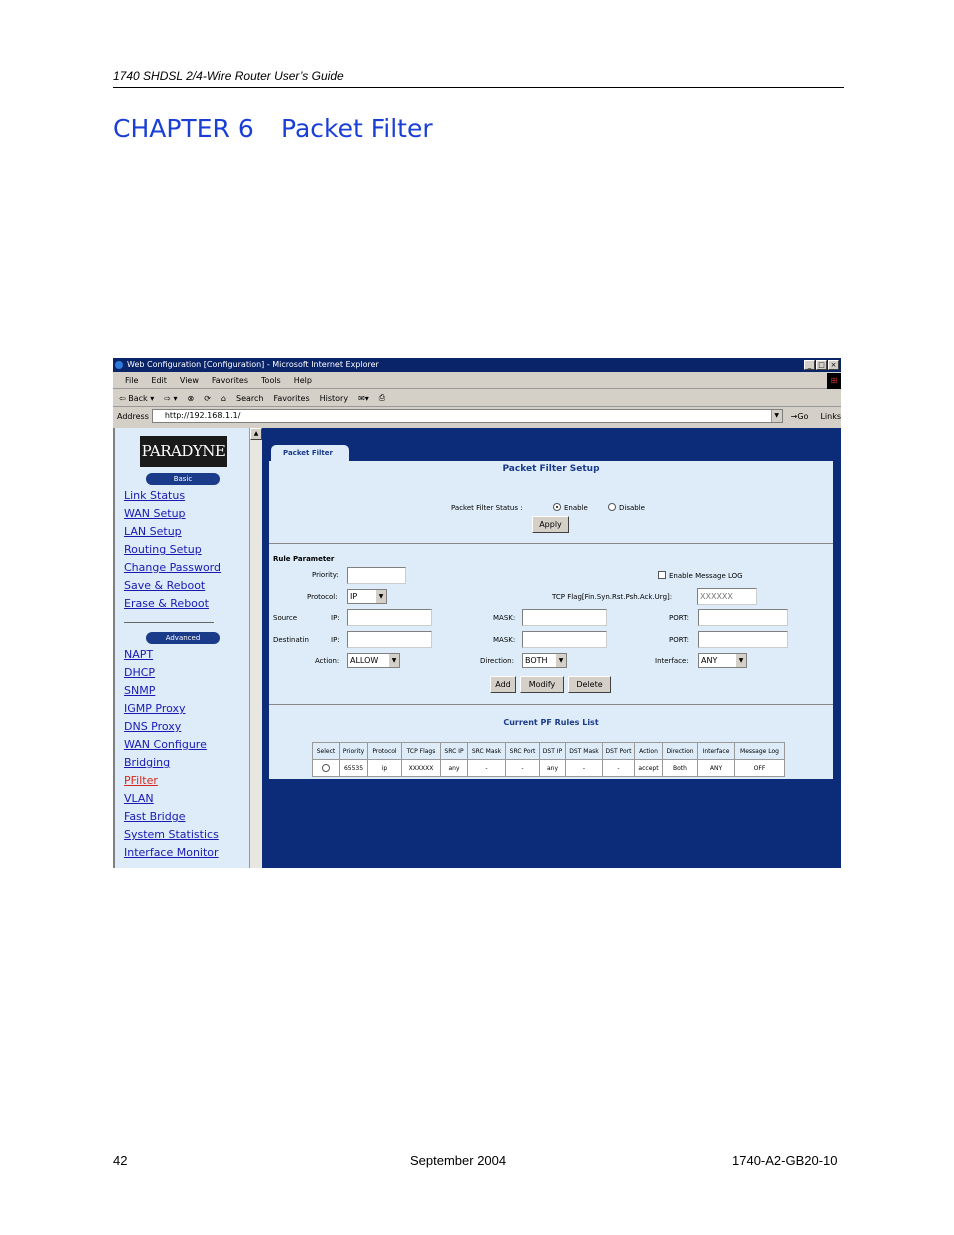  Describe the element at coordinates (141, 780) in the screenshot. I see `nav-pfilter: PFilter` at that location.